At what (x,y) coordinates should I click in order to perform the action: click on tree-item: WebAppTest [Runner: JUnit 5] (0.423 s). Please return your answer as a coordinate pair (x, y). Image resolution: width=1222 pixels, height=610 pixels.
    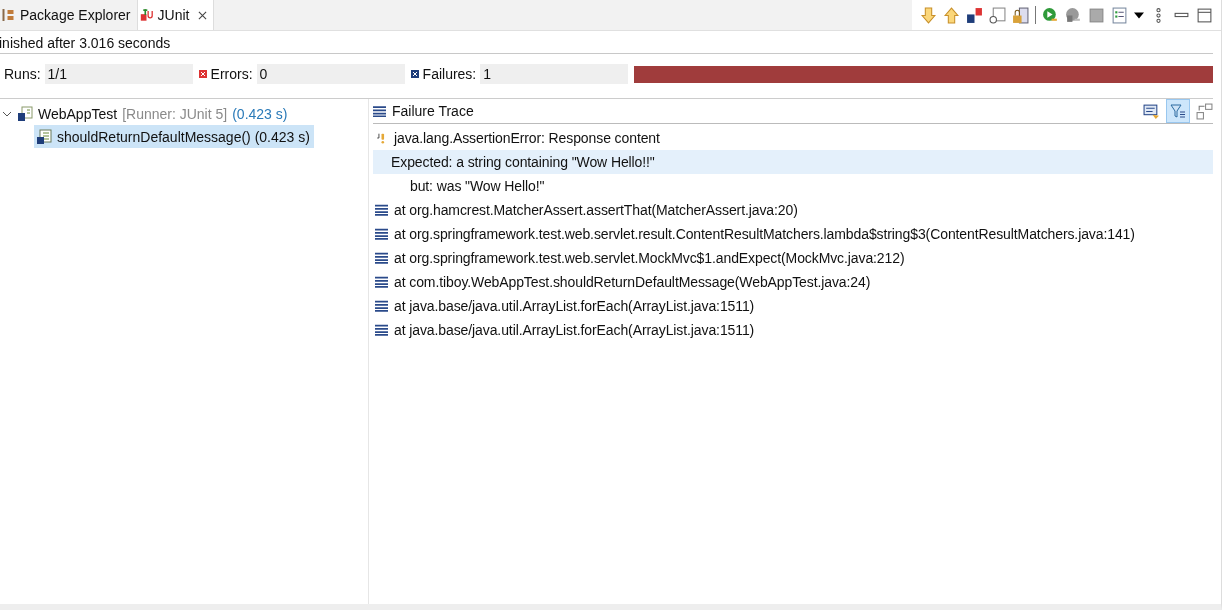
    Looking at the image, I should click on (146, 113).